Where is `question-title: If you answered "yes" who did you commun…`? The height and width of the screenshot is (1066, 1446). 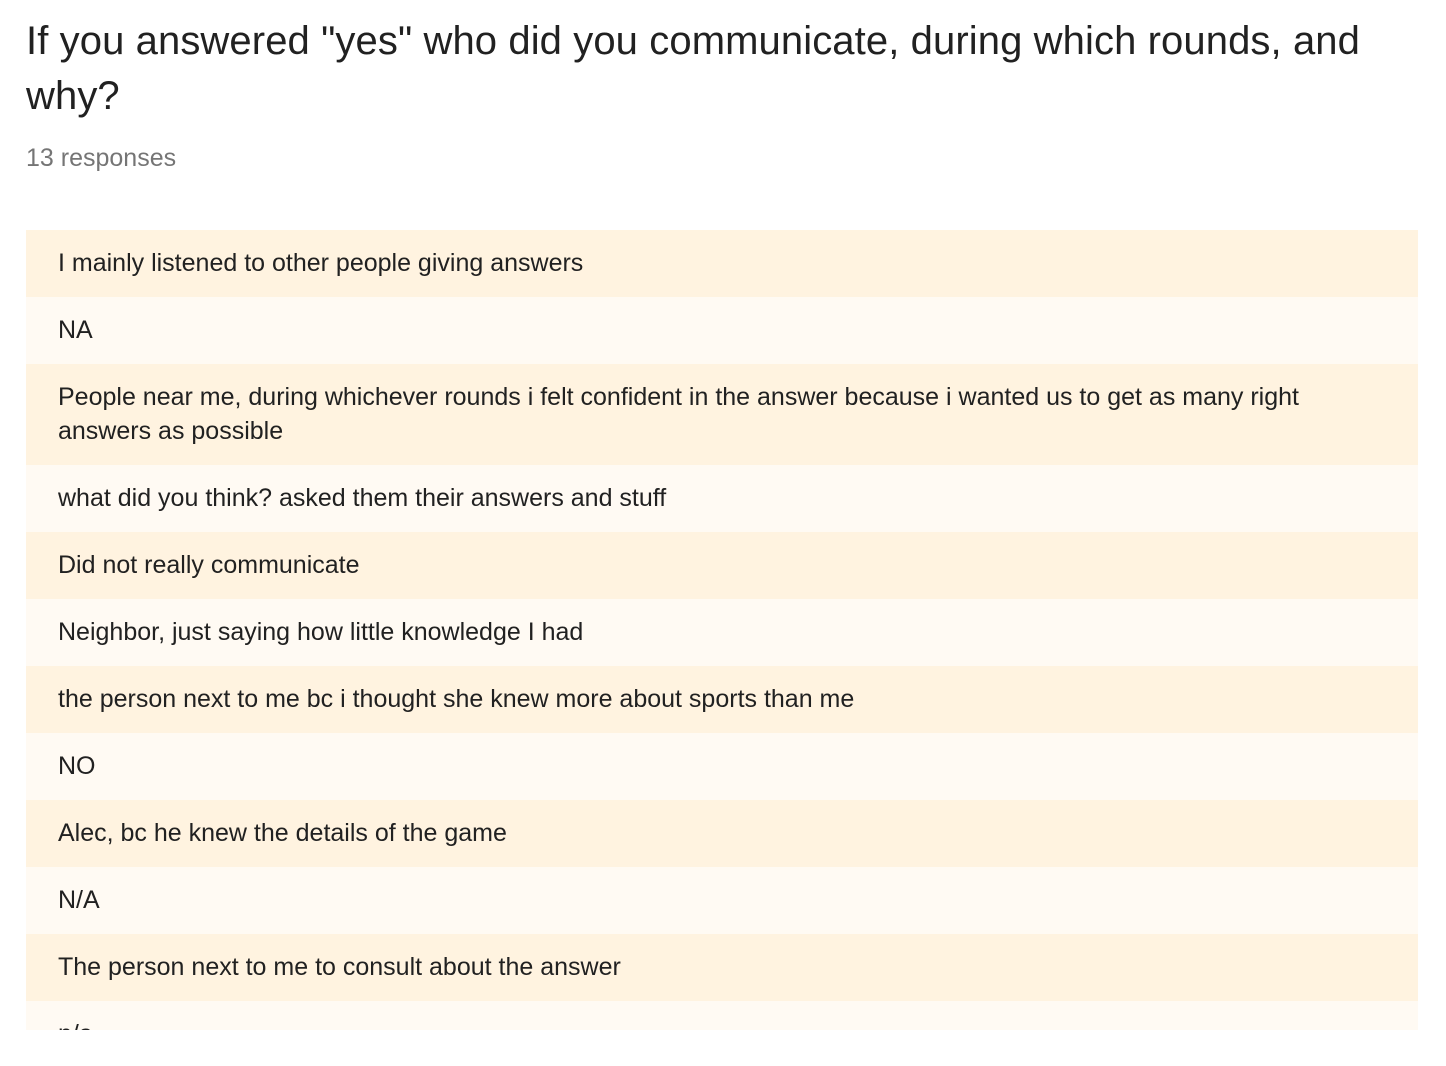
question-title: If you answered "yes" who did you commun… is located at coordinates (693, 68).